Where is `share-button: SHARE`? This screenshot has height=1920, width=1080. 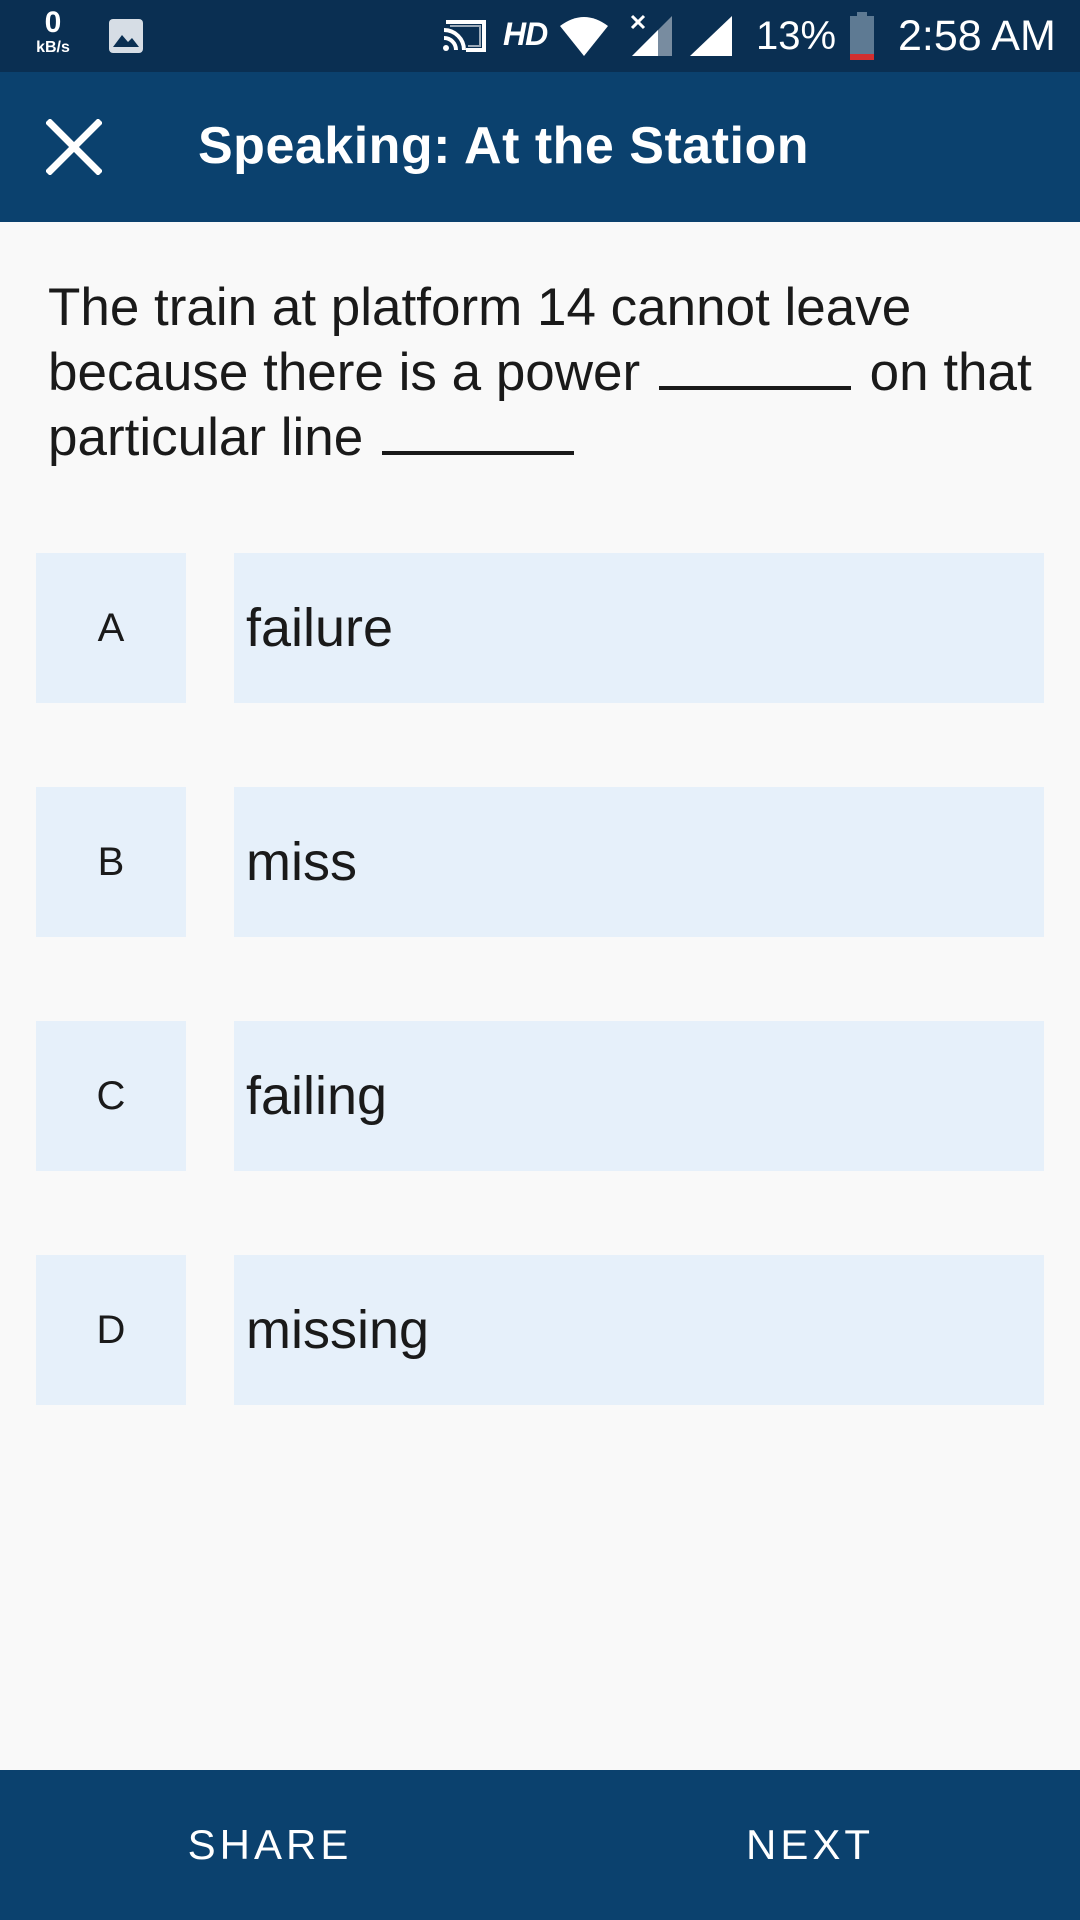
share-button: SHARE is located at coordinates (270, 1845).